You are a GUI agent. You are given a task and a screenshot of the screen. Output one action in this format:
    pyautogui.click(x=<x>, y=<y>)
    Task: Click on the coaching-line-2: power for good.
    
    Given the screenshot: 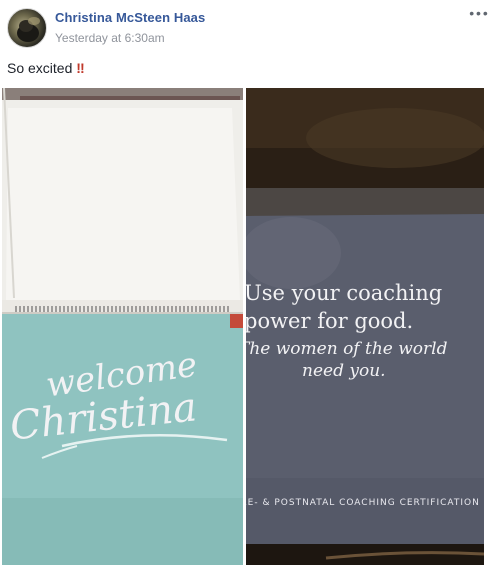 What is the action you would take?
    pyautogui.click(x=329, y=321)
    